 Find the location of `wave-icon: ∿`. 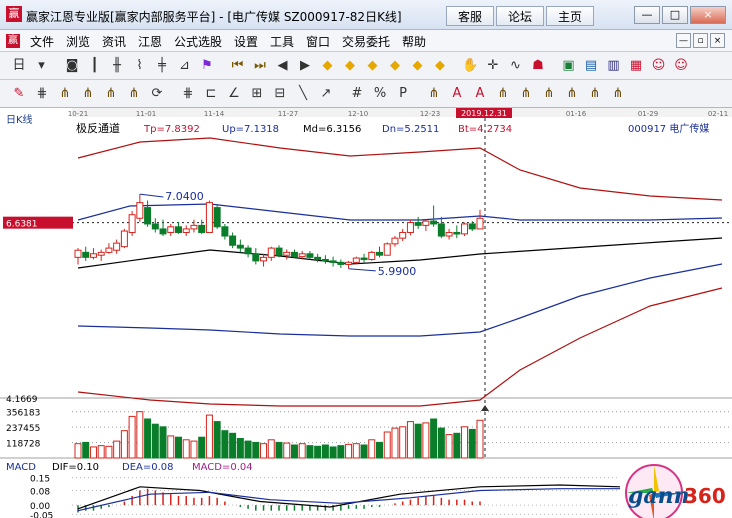

wave-icon: ∿ is located at coordinates (516, 66).